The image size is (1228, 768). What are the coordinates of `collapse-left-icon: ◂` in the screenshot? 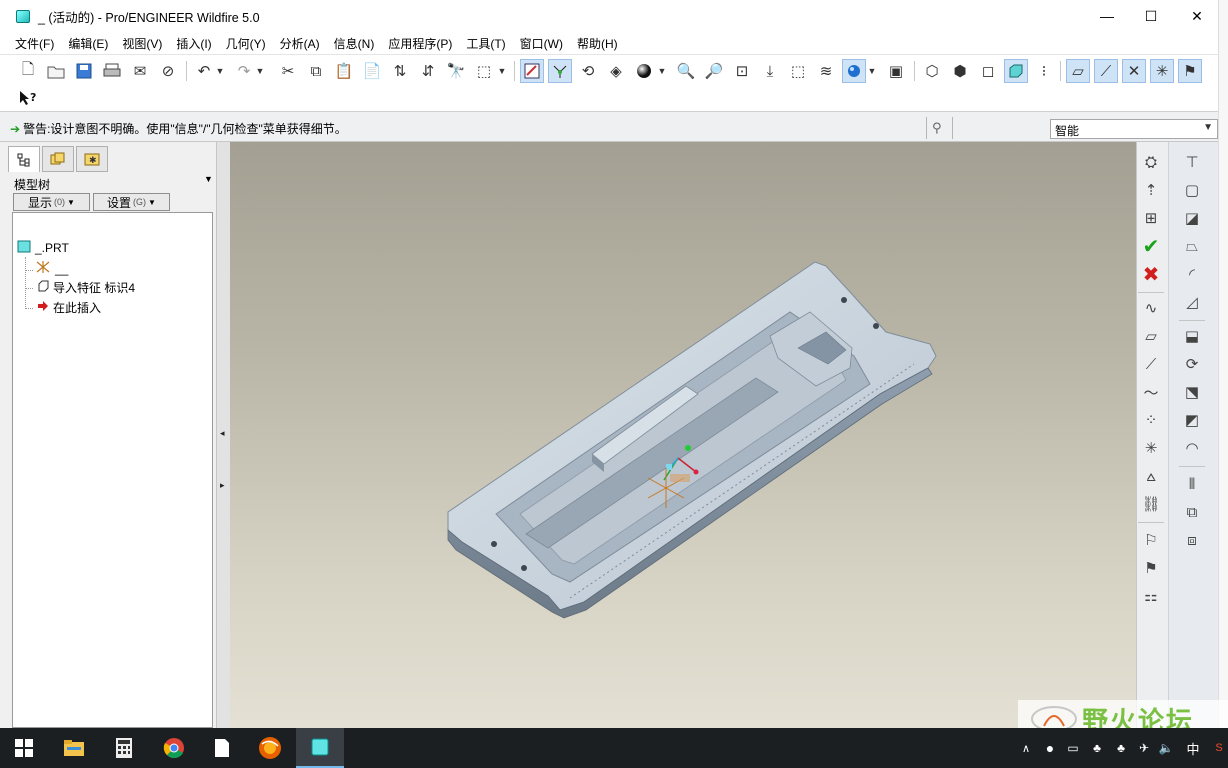 It's located at (222, 433).